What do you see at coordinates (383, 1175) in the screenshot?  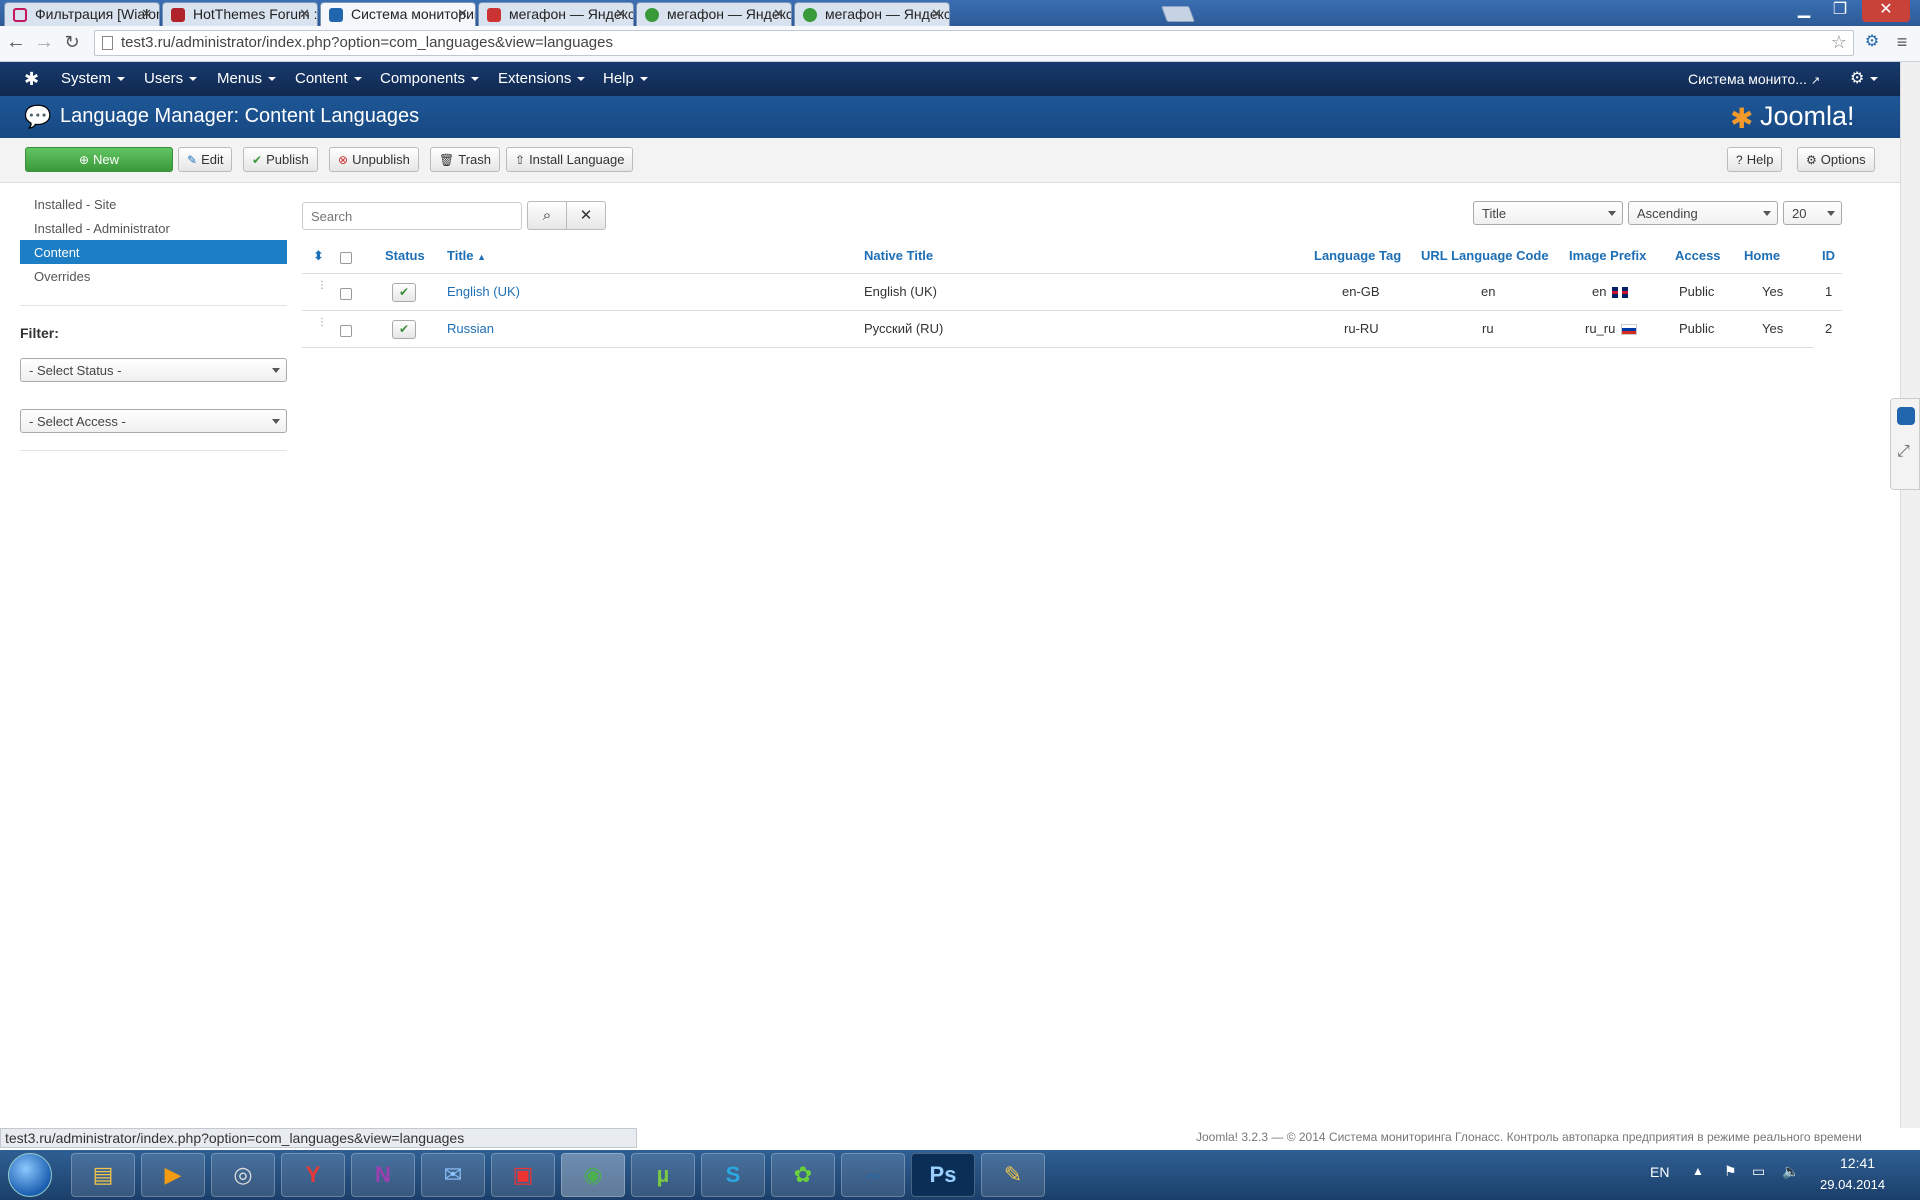 I see `onenote-icon: N` at bounding box center [383, 1175].